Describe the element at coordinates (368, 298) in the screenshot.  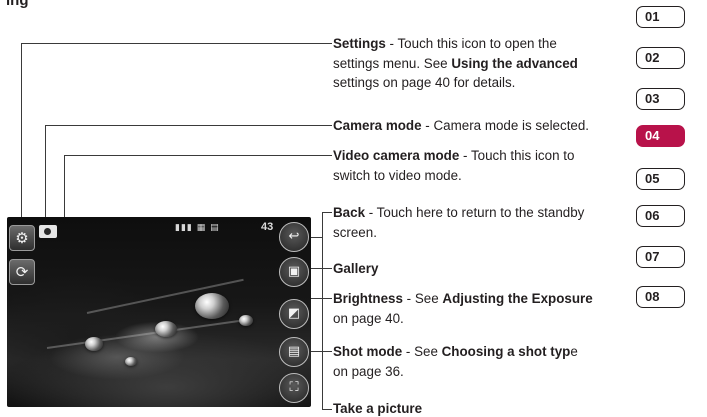
I see `callout-brightness-title: Brightness` at that location.